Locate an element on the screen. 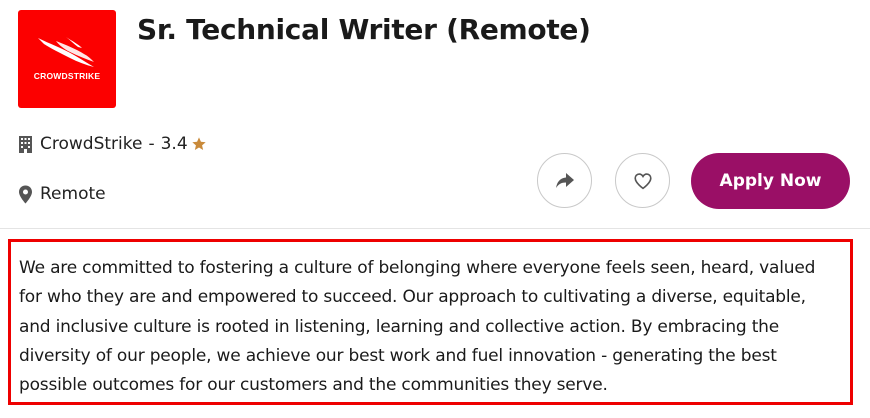 The height and width of the screenshot is (418, 870). star-icon is located at coordinates (199, 144).